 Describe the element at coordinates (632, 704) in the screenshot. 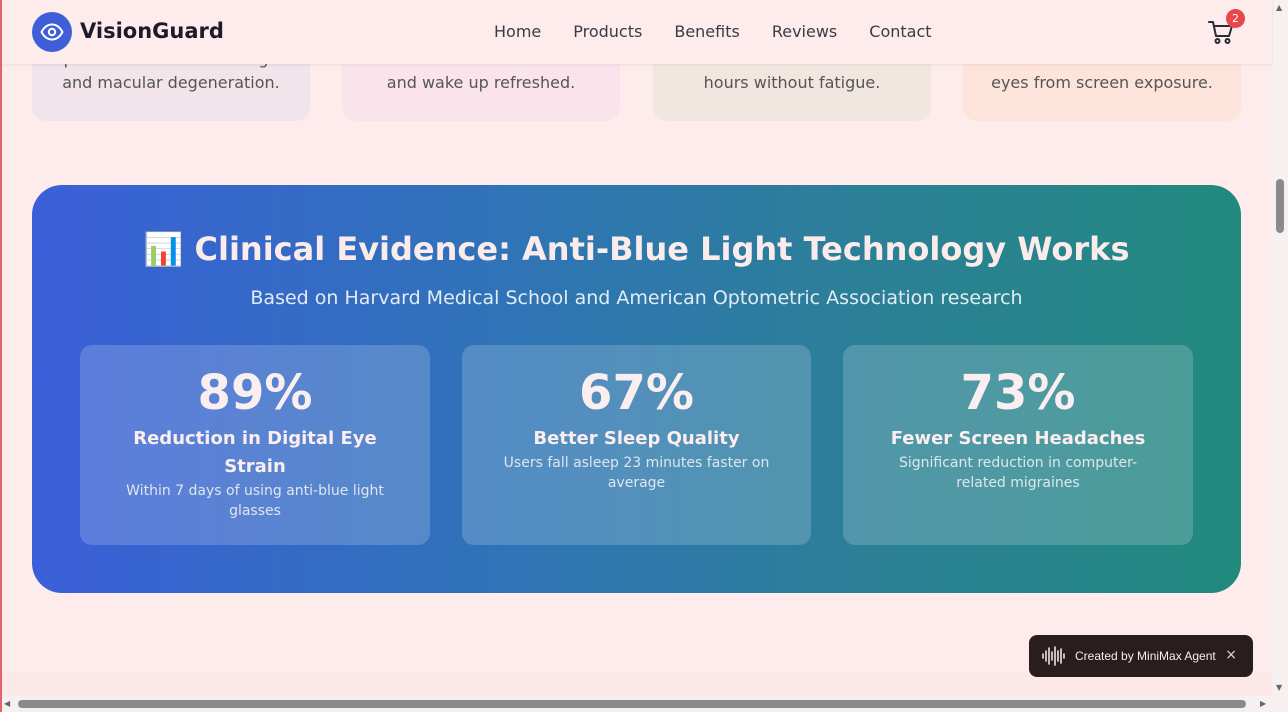

I see `horizontal-scroll-thumb` at that location.